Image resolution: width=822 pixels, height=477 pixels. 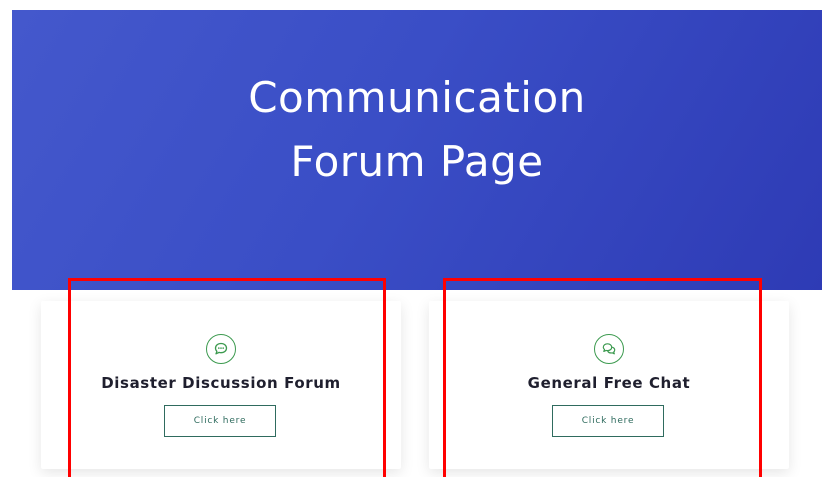 I want to click on general-chat-click-here-button: Click here, so click(x=608, y=421).